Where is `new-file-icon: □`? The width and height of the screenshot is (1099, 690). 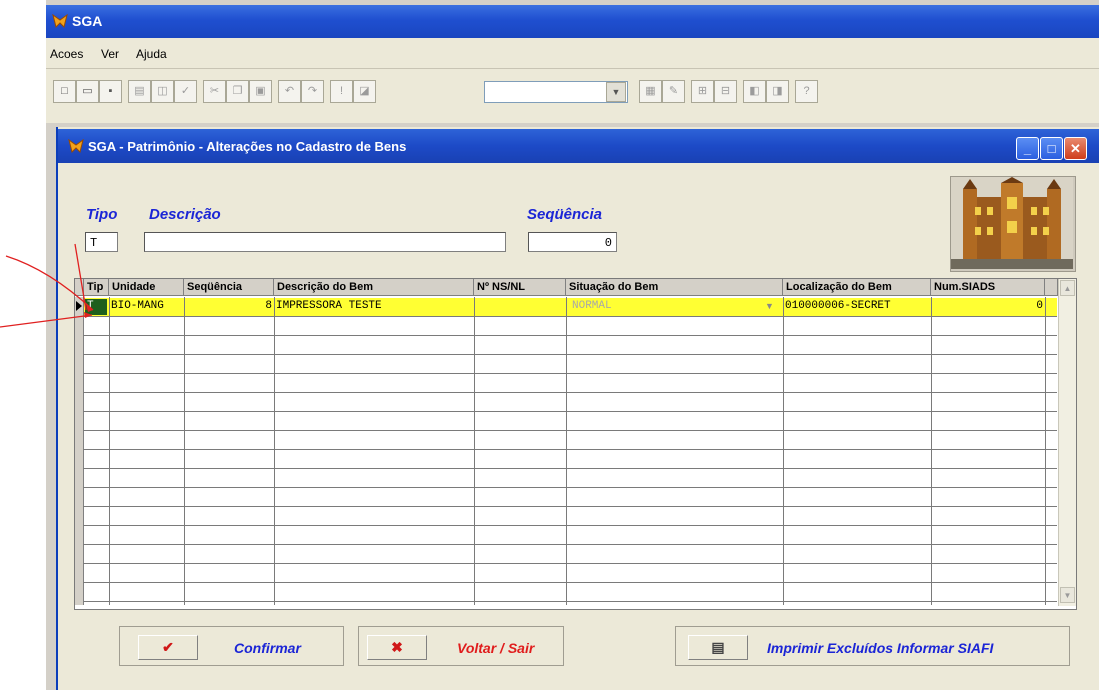 new-file-icon: □ is located at coordinates (64, 91).